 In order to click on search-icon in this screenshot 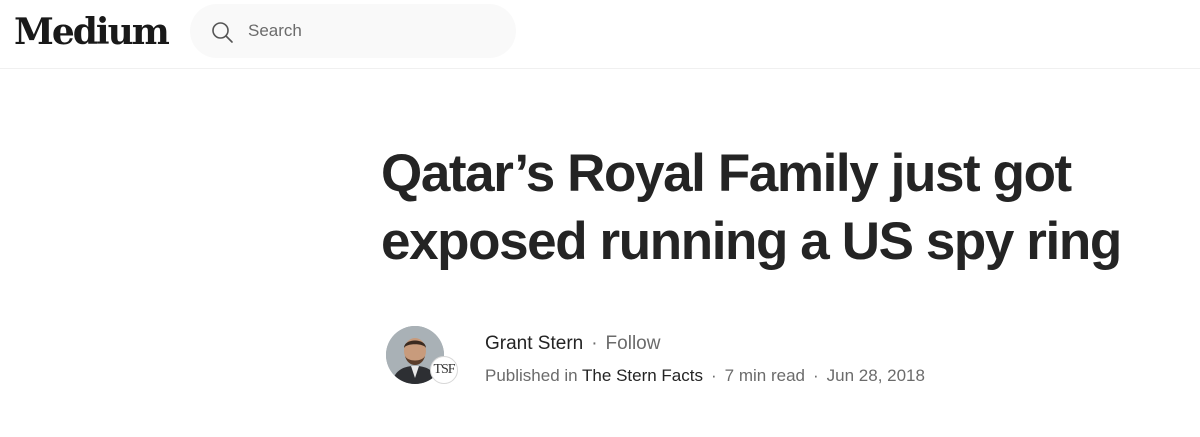, I will do `click(222, 32)`.